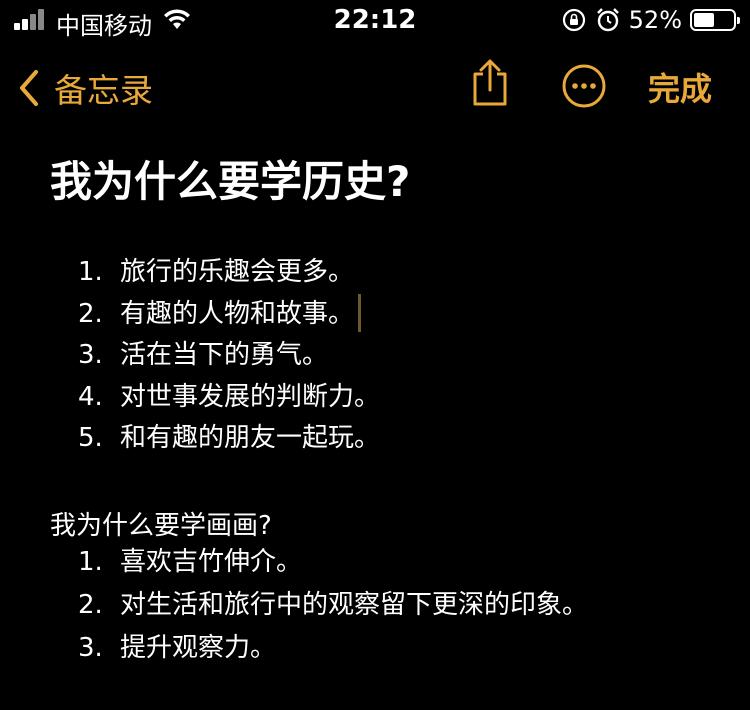 This screenshot has height=710, width=750. What do you see at coordinates (237, 313) in the screenshot?
I see `list-text: 有趣的人物和故事。` at bounding box center [237, 313].